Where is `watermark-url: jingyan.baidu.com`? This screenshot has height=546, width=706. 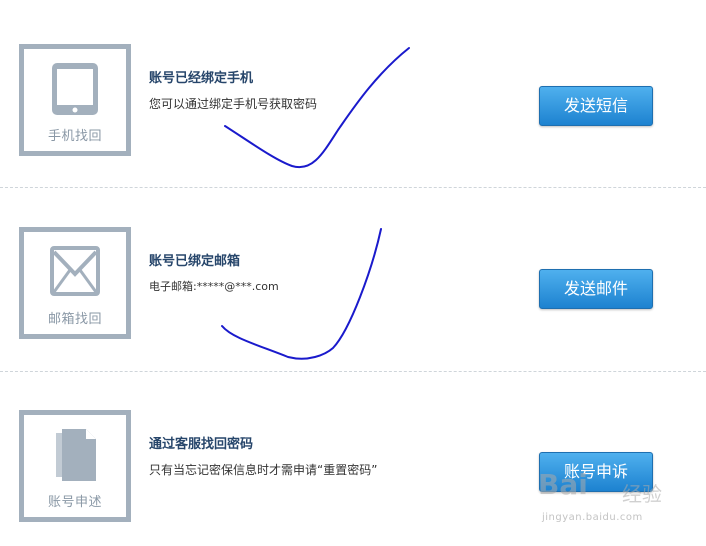
watermark-url: jingyan.baidu.com is located at coordinates (592, 517).